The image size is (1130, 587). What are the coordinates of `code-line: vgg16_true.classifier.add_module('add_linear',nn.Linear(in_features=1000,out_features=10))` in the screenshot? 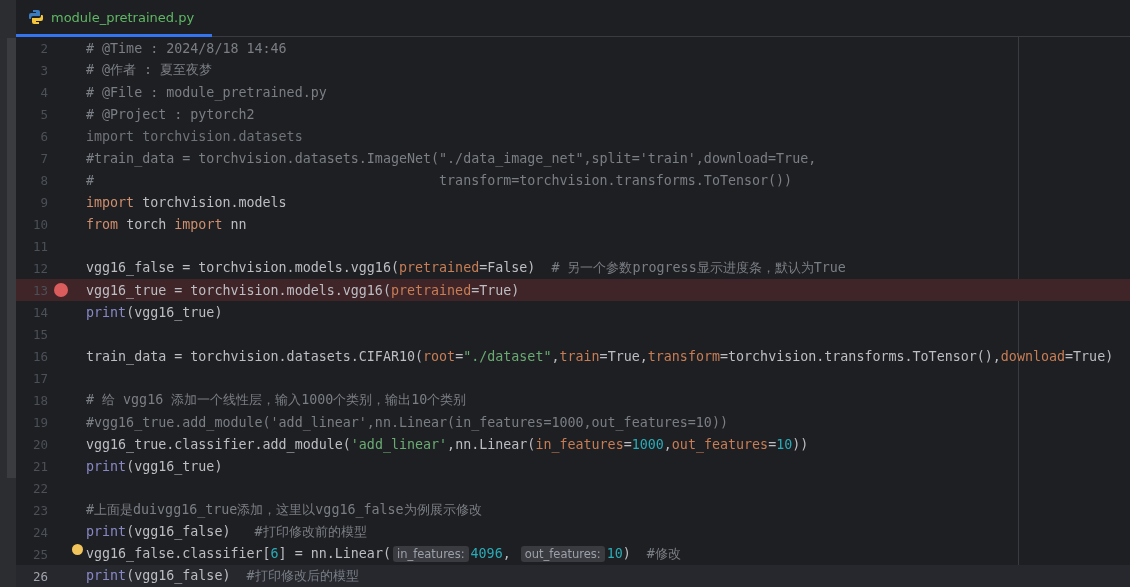 It's located at (447, 444).